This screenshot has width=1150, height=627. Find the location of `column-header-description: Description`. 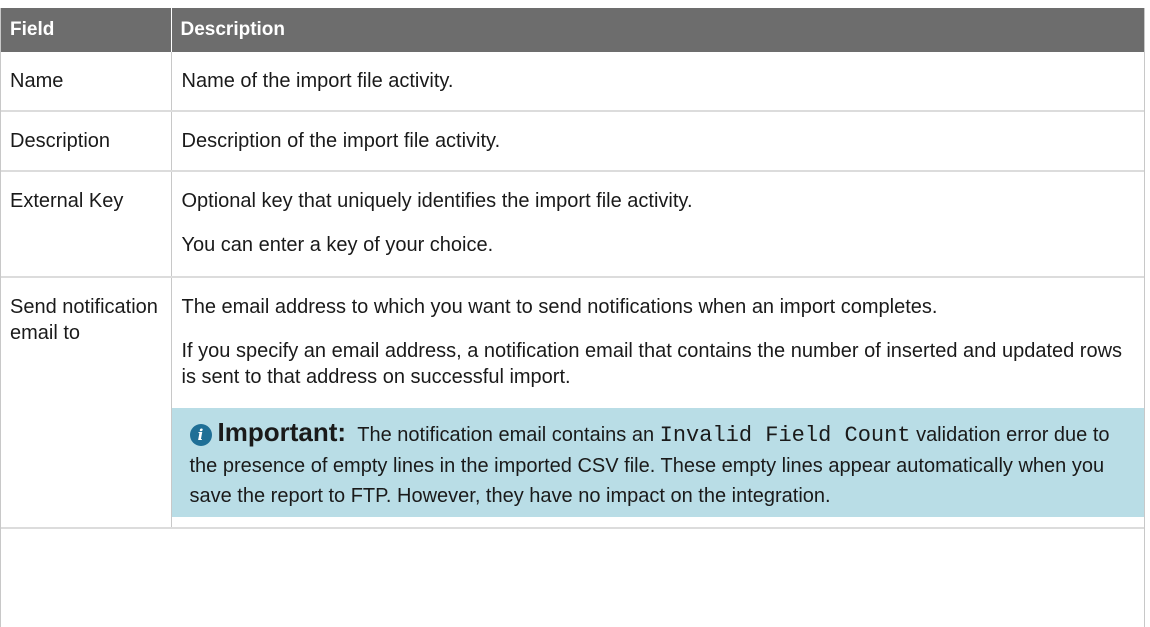

column-header-description: Description is located at coordinates (657, 30).